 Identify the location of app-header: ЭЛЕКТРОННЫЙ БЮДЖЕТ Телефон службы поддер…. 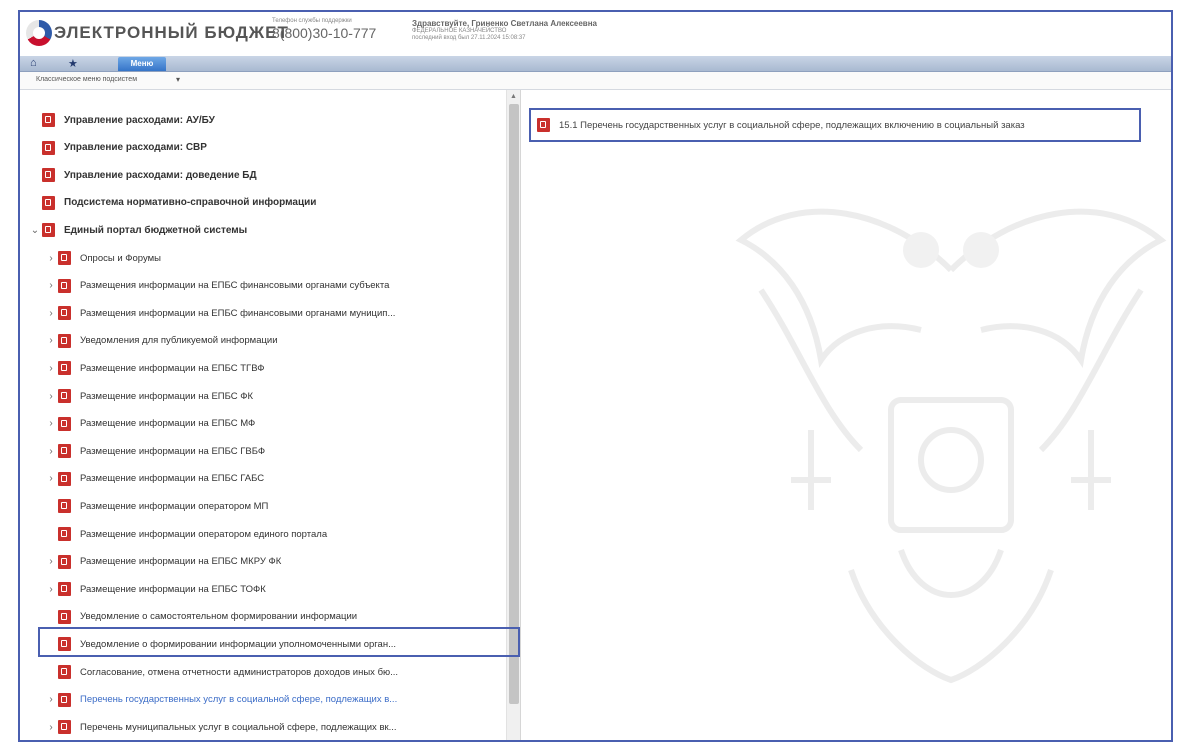
(595, 34).